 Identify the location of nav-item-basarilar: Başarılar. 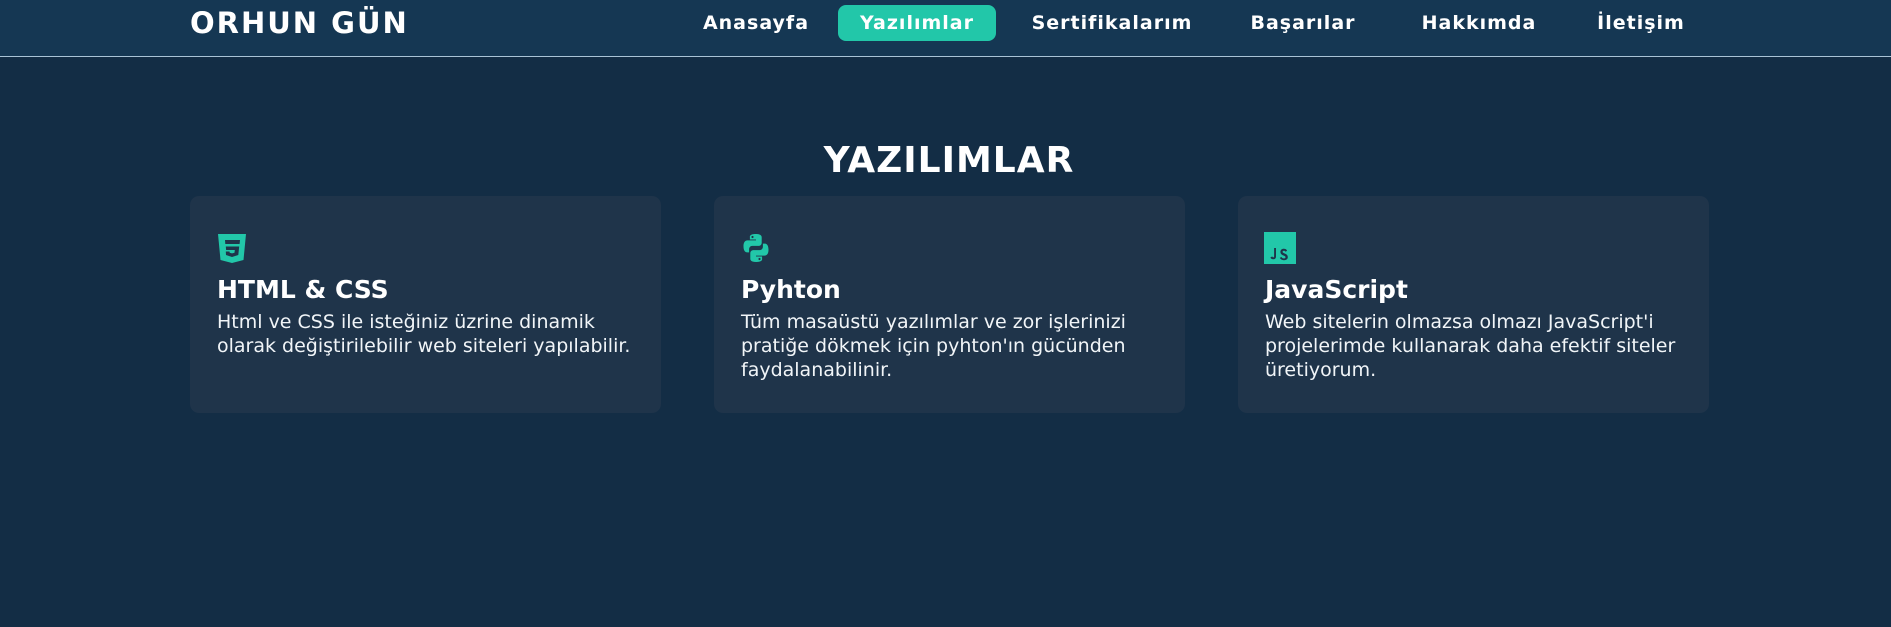
(1303, 23).